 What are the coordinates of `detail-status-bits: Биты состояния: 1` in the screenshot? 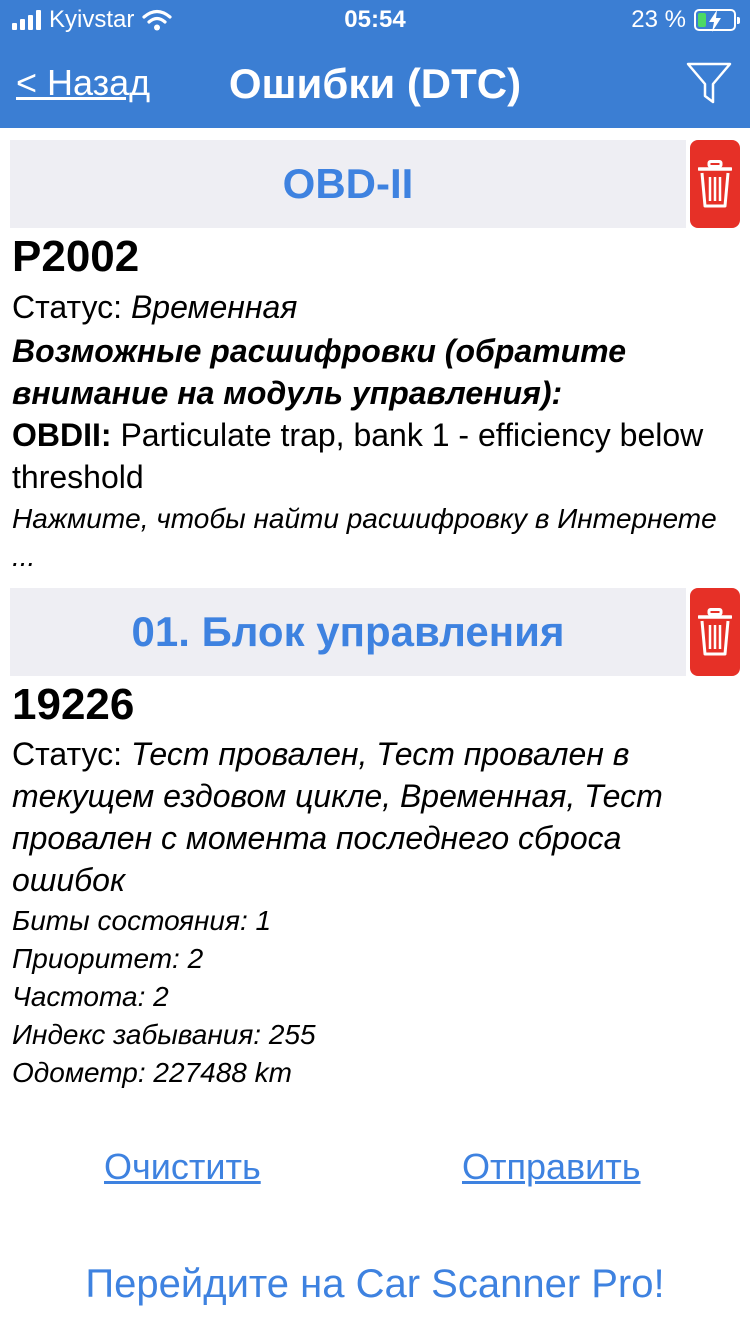 It's located at (142, 920).